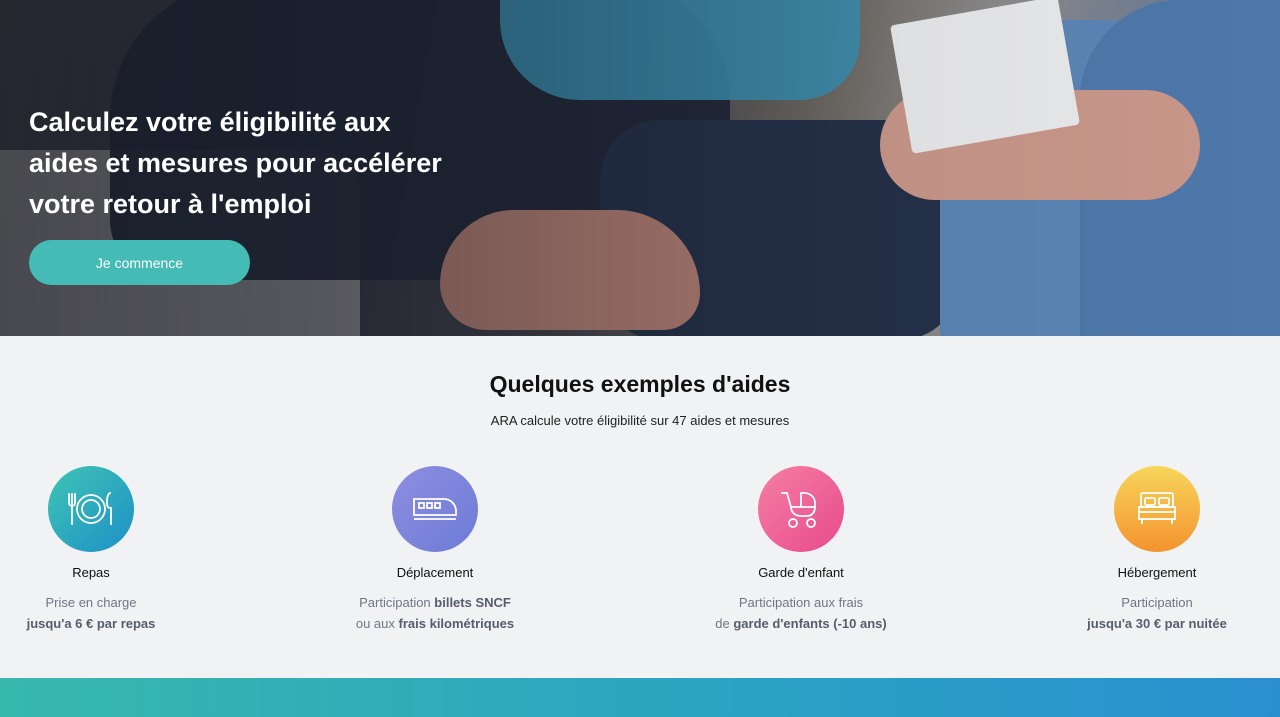 The height and width of the screenshot is (717, 1280). What do you see at coordinates (1157, 602) in the screenshot?
I see `aid-desc-hebergement-line-1: Participation` at bounding box center [1157, 602].